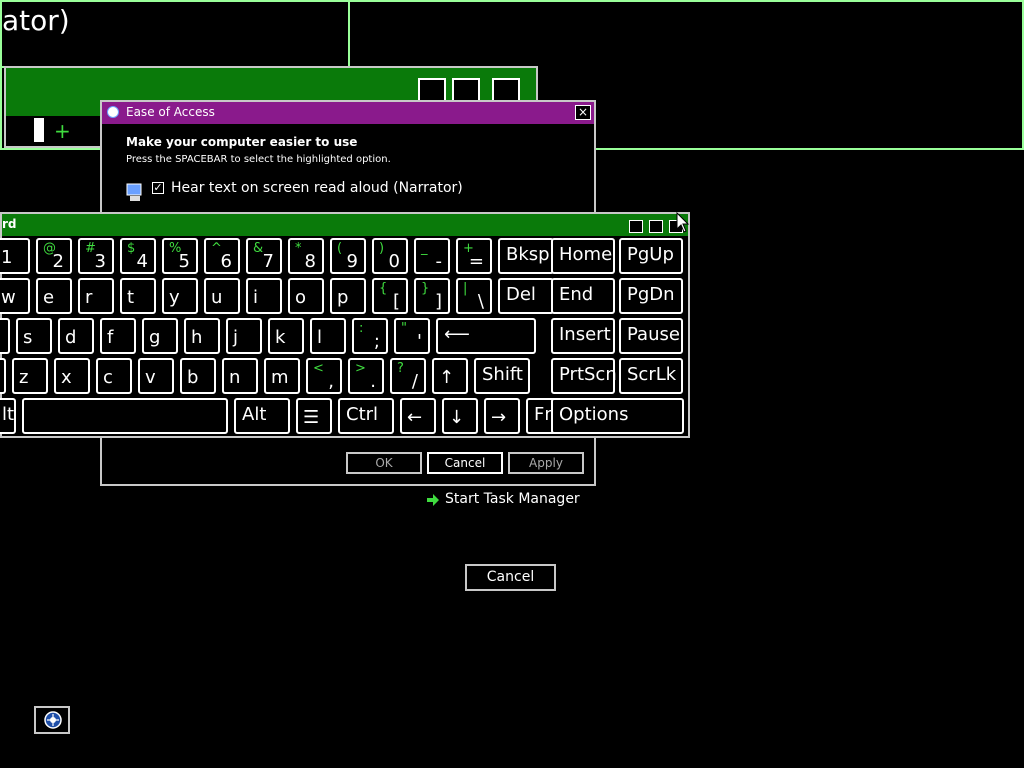 This screenshot has height=768, width=1024. Describe the element at coordinates (96, 296) in the screenshot. I see `key-r: r` at that location.